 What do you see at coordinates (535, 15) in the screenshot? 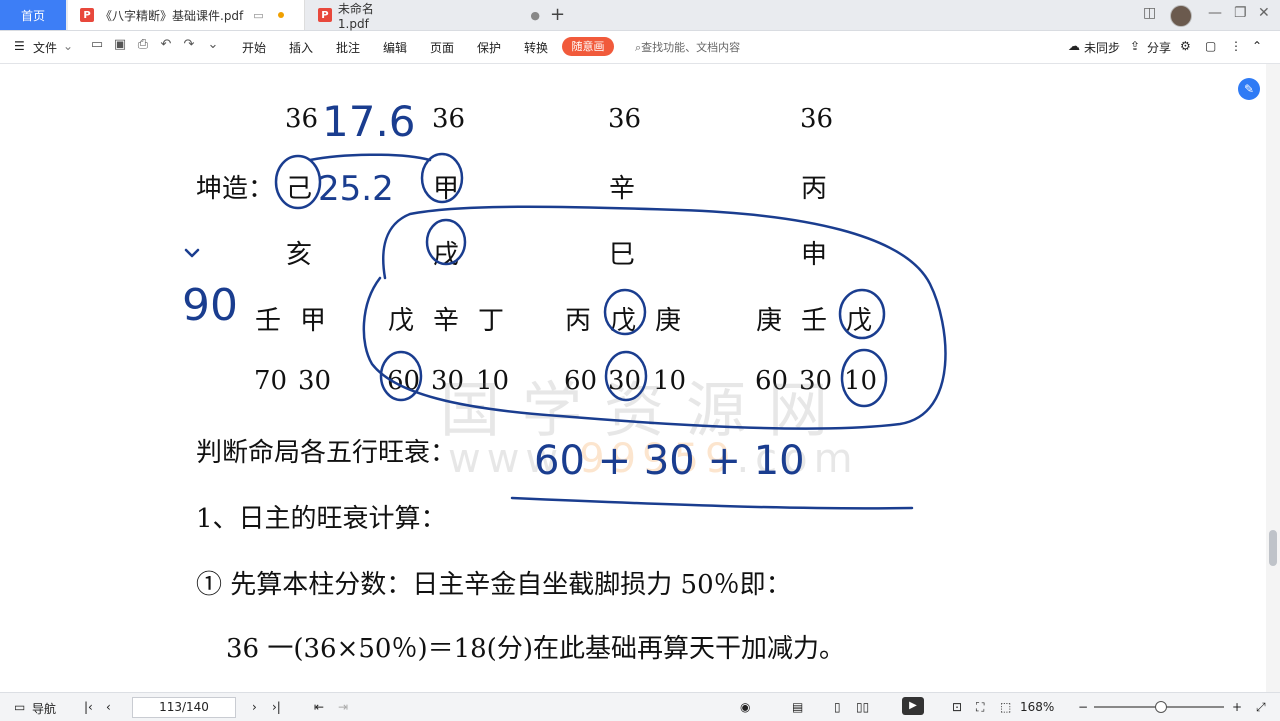
I see `close-tab-icon: ●` at bounding box center [535, 15].